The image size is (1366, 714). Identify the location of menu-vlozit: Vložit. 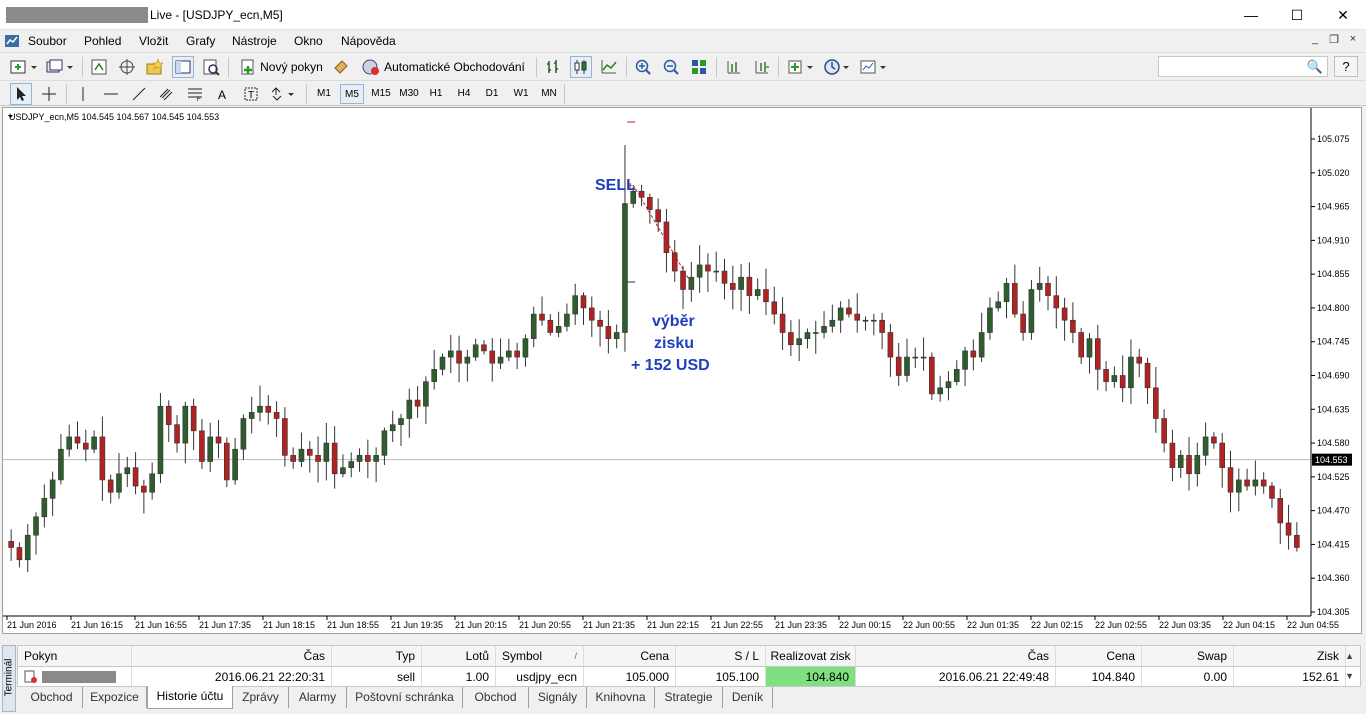
(153, 41).